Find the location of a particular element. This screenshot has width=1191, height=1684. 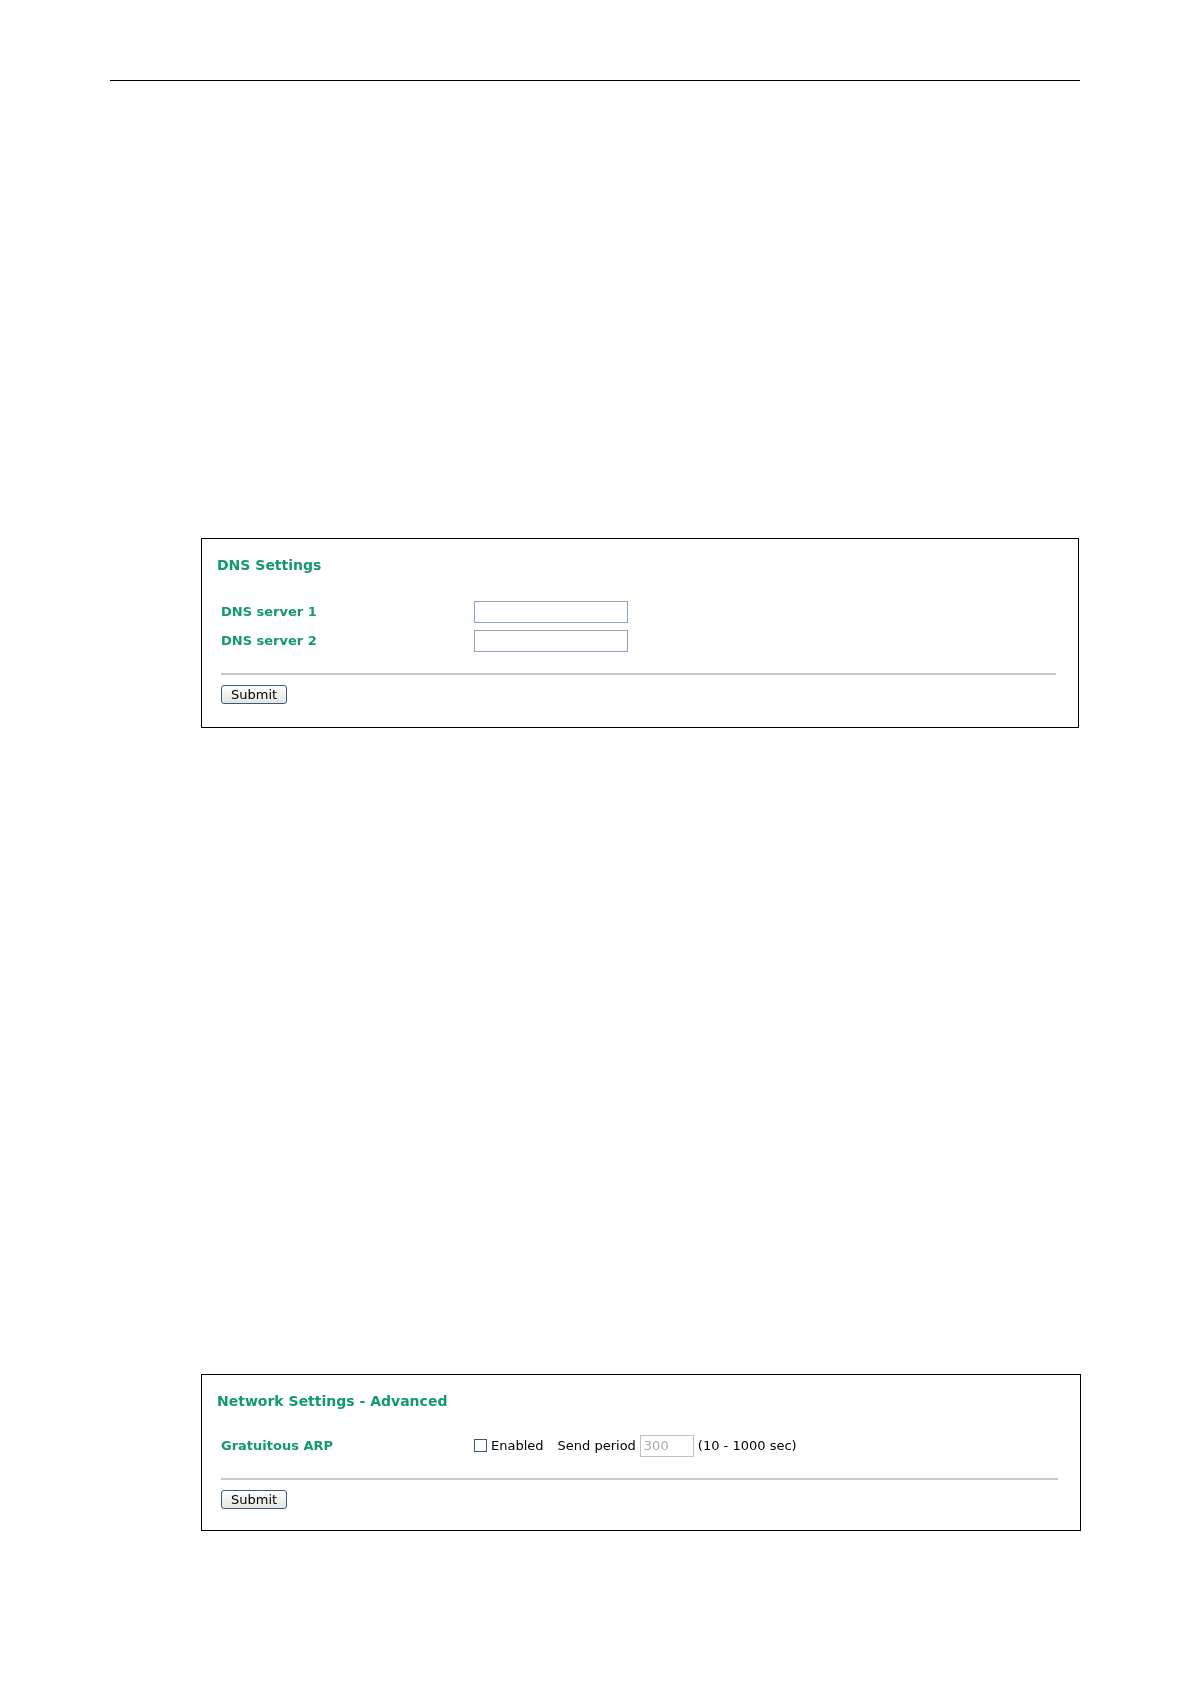

field-label: Send period is located at coordinates (596, 1445).